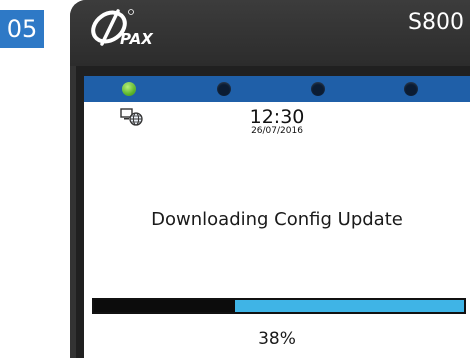  What do you see at coordinates (164, 306) in the screenshot?
I see `download-progress-fill` at bounding box center [164, 306].